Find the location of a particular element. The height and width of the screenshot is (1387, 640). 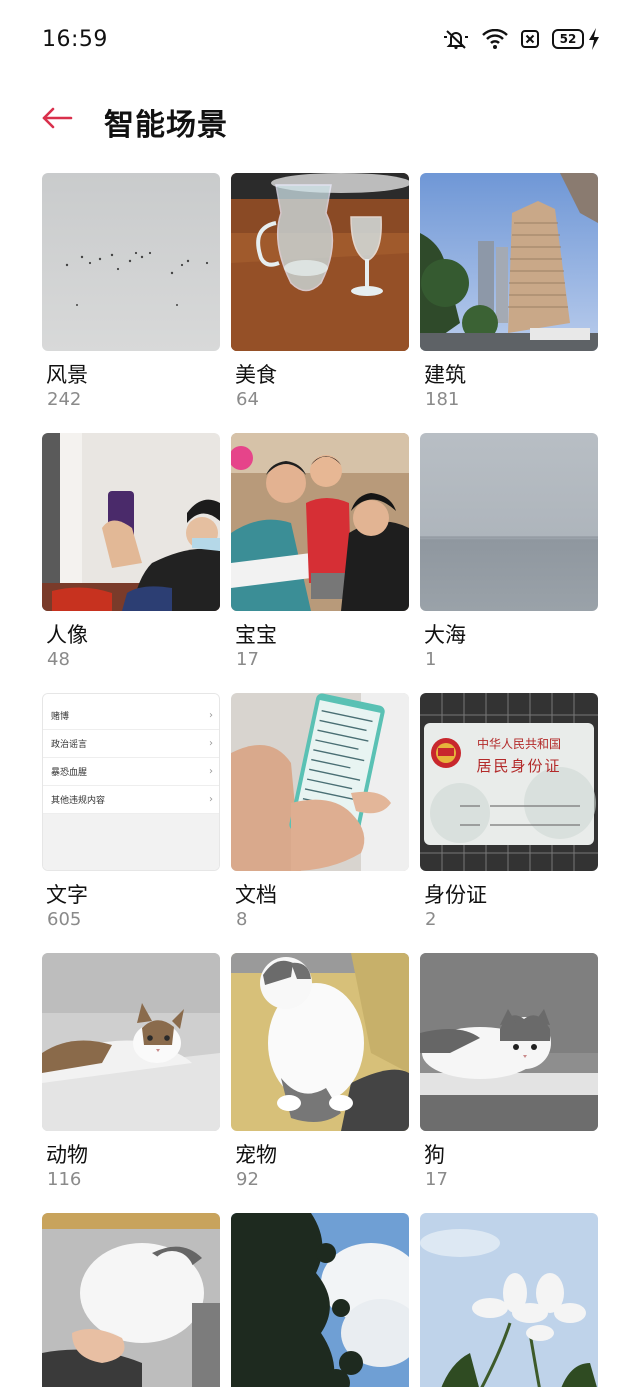

scene-count: 64 is located at coordinates (247, 399).